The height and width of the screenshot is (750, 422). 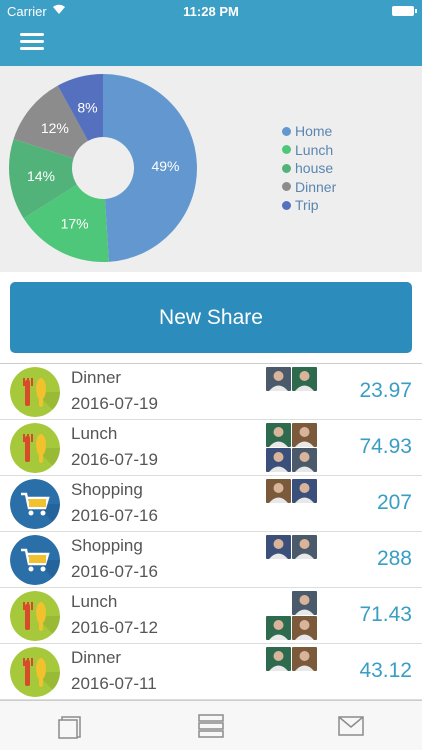 What do you see at coordinates (394, 502) in the screenshot?
I see `share-amount: 207` at bounding box center [394, 502].